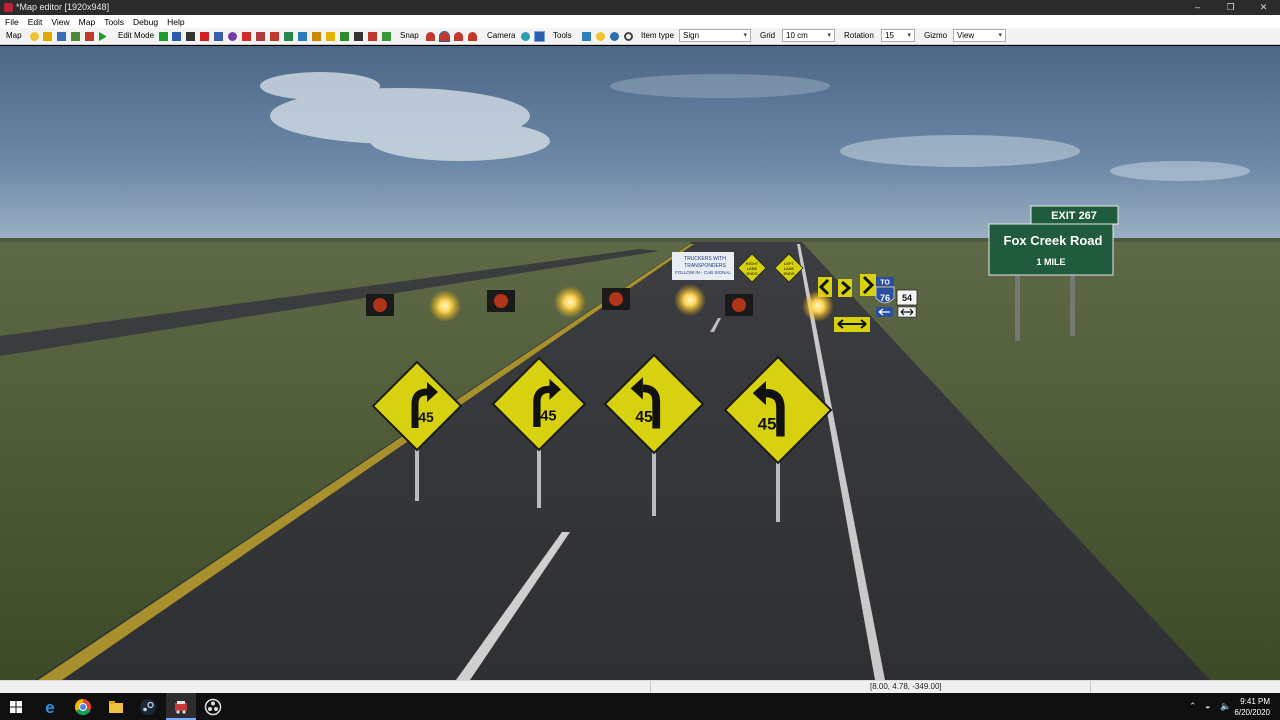 This screenshot has width=1280, height=720. I want to click on gizmo-label: Gizmo, so click(936, 35).